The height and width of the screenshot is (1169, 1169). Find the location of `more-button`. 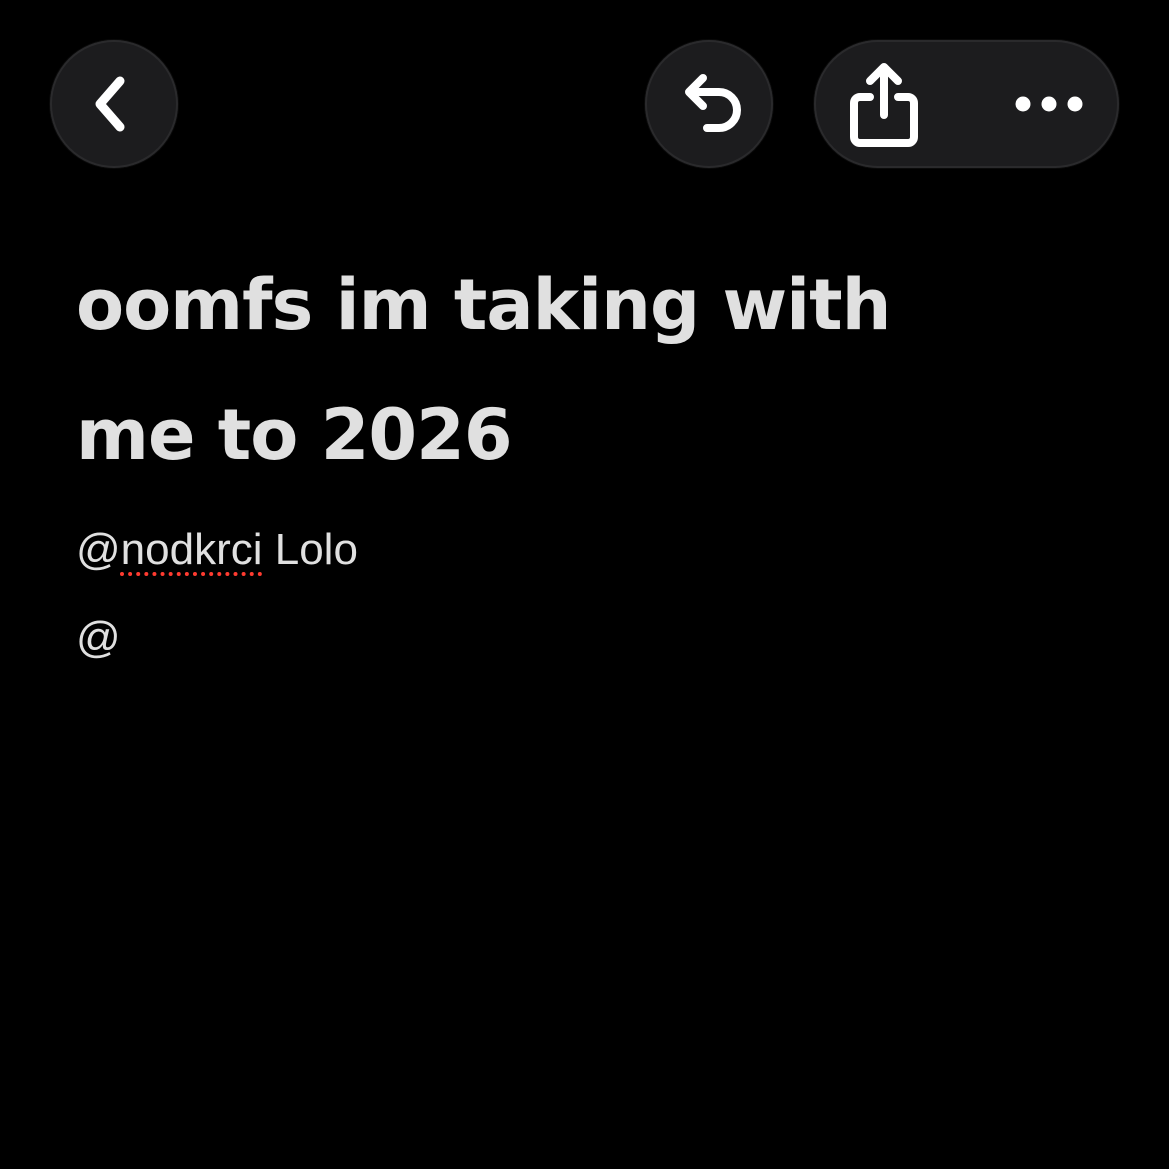

more-button is located at coordinates (1049, 104).